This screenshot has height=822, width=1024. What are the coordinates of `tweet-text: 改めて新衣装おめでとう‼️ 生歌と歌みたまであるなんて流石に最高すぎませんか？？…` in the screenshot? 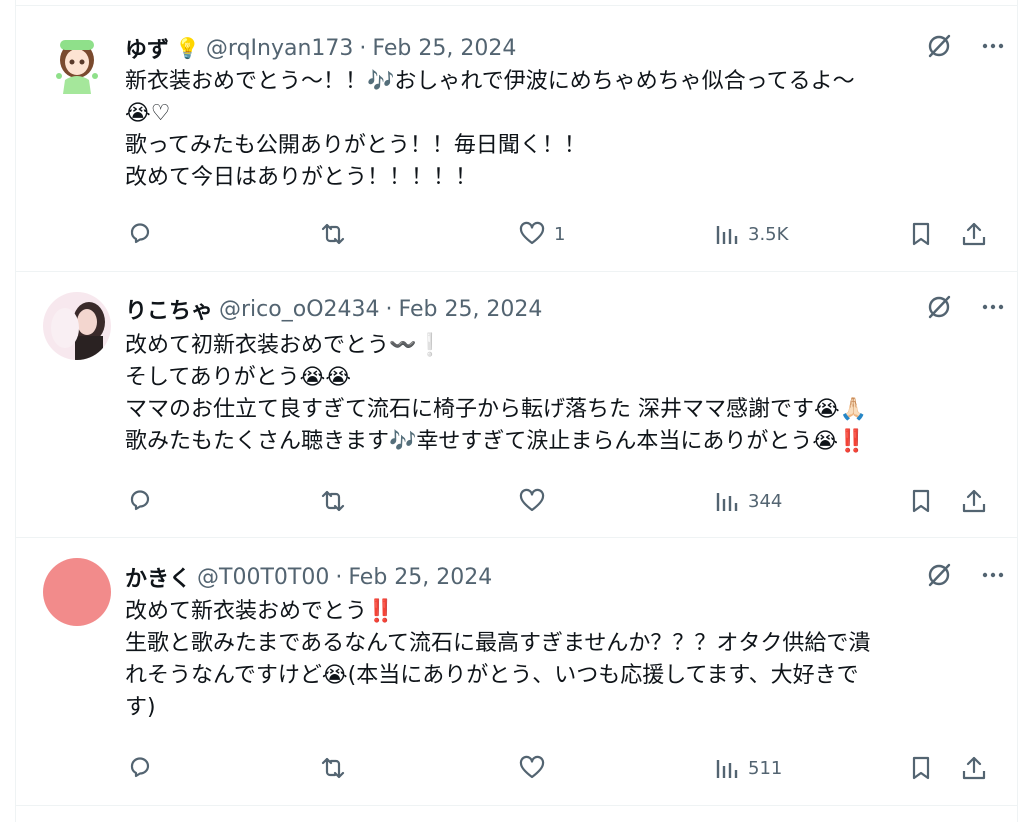 It's located at (556, 660).